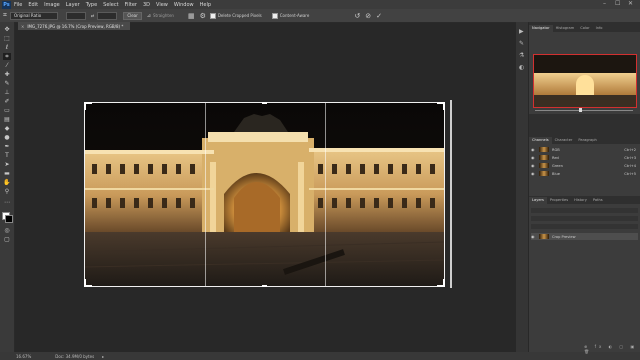  Describe the element at coordinates (617, 3) in the screenshot. I see `maximize-button: ☐` at that location.